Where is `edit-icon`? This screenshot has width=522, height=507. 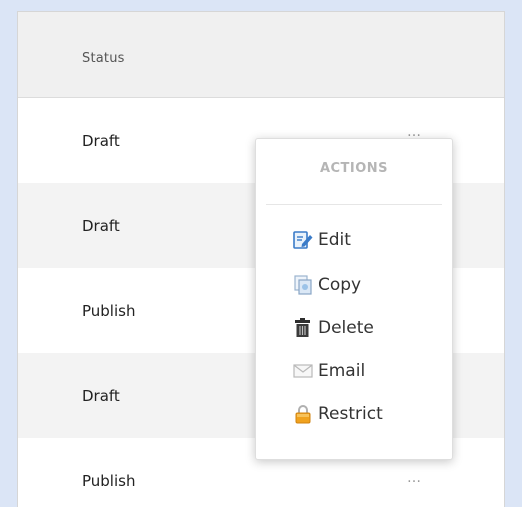
edit-icon is located at coordinates (303, 240).